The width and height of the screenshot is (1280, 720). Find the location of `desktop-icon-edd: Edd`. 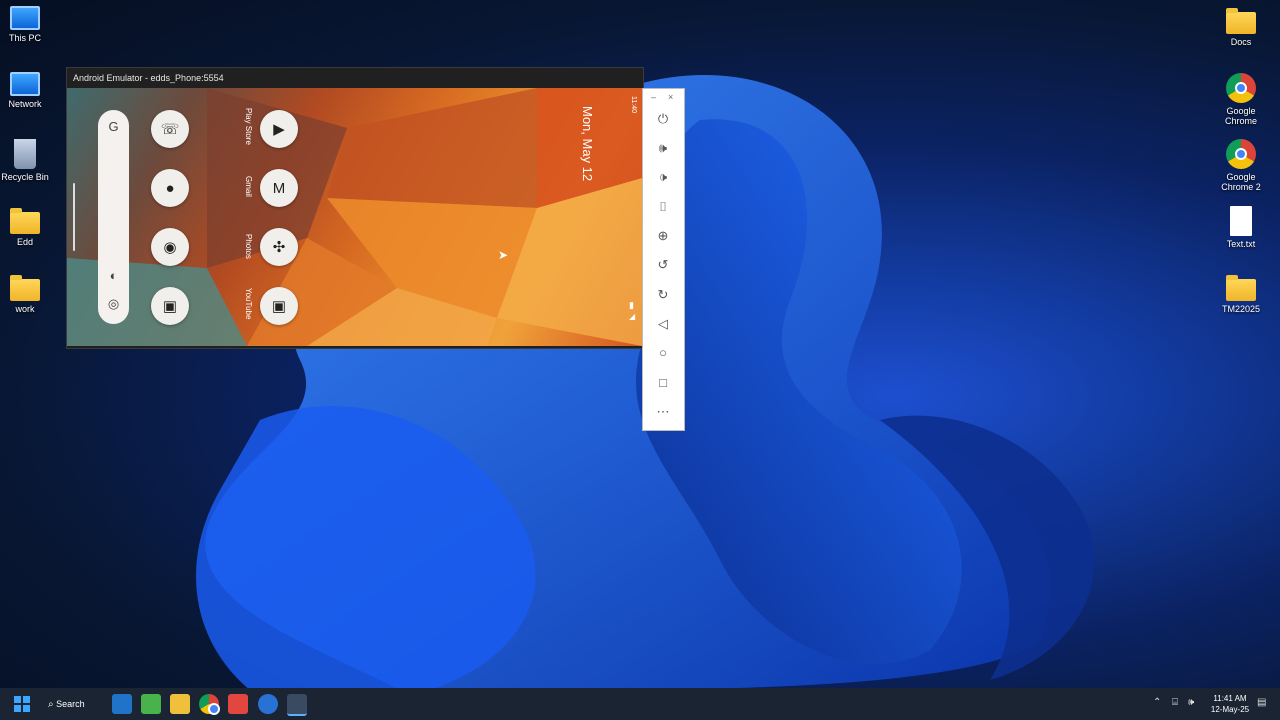

desktop-icon-edd: Edd is located at coordinates (28, 226).